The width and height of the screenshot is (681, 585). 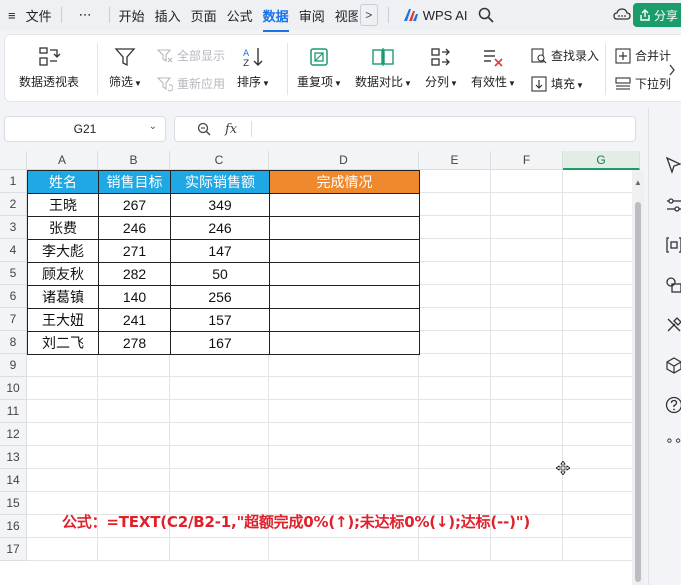 What do you see at coordinates (319, 67) in the screenshot?
I see `duplicates-button: 重复项▼` at bounding box center [319, 67].